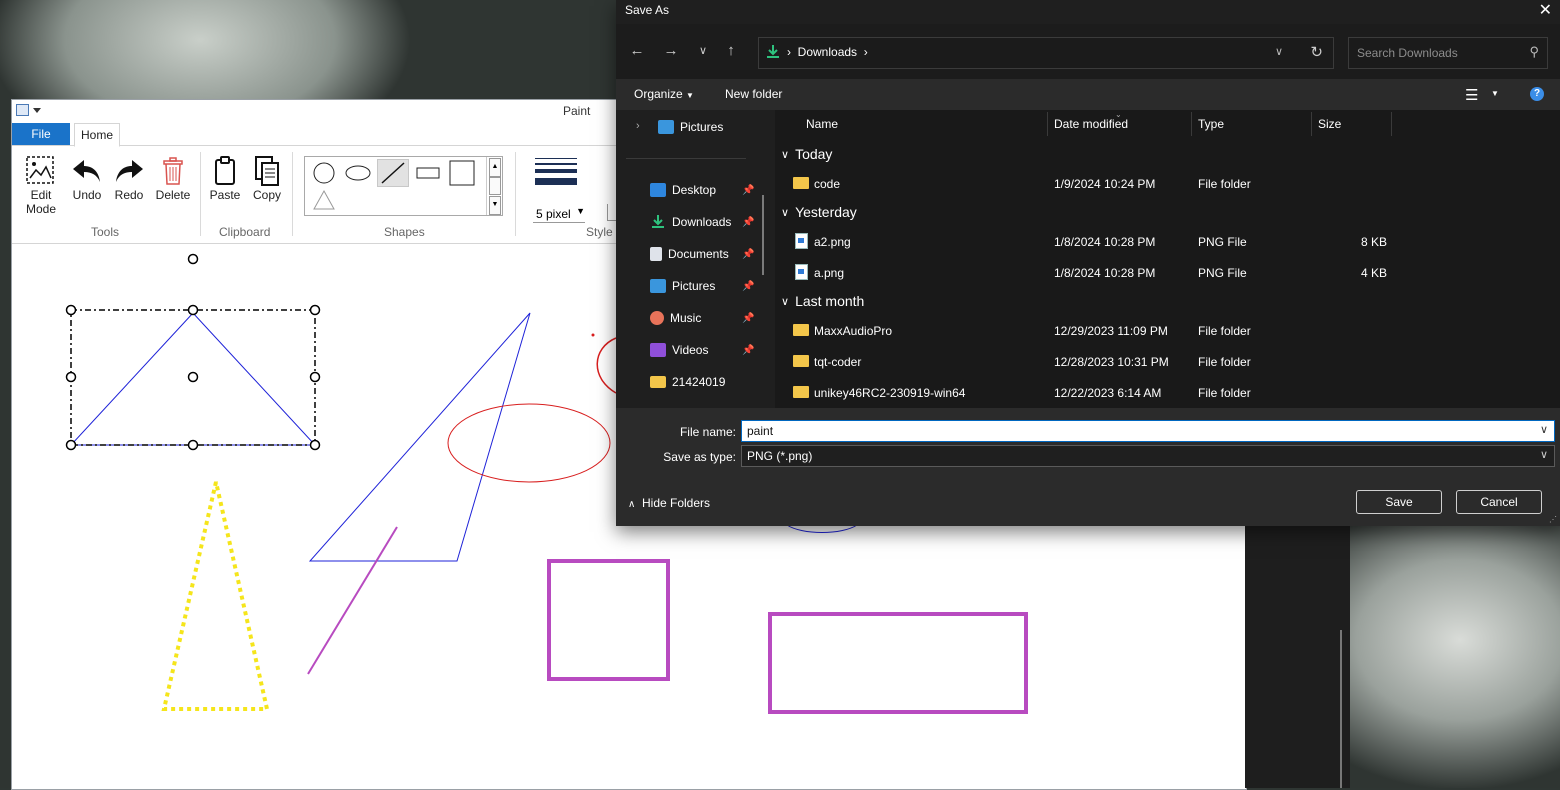 The height and width of the screenshot is (790, 1560). I want to click on search-box: Search Downloads ⚲, so click(1448, 53).